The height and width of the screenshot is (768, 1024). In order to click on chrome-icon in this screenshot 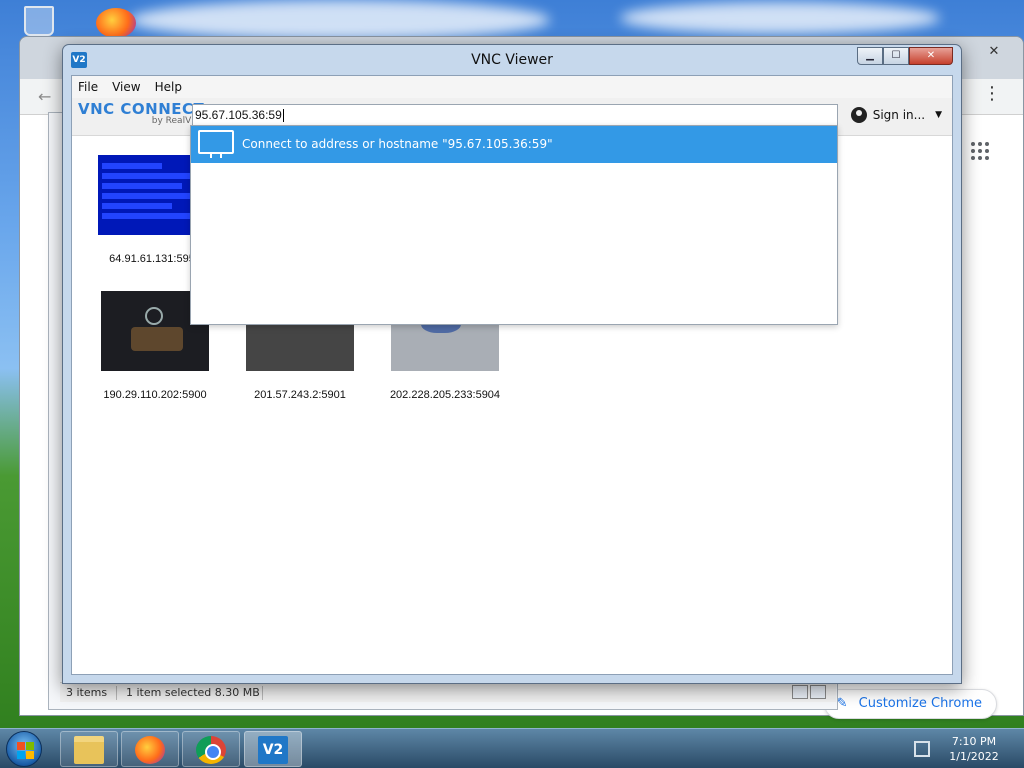, I will do `click(211, 750)`.